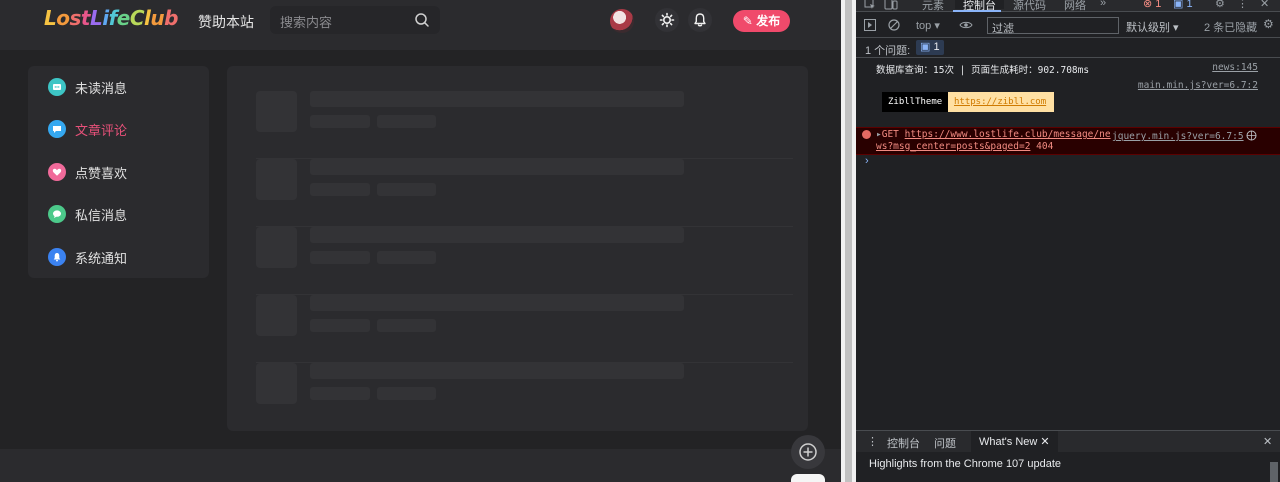 This screenshot has width=1280, height=482. Describe the element at coordinates (111, 18) in the screenshot. I see `site-logo: LostLifeClub` at that location.